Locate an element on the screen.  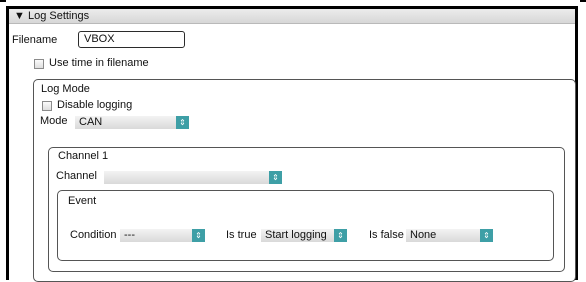
is-true-select-arrows-icon: ⇕ is located at coordinates (340, 235).